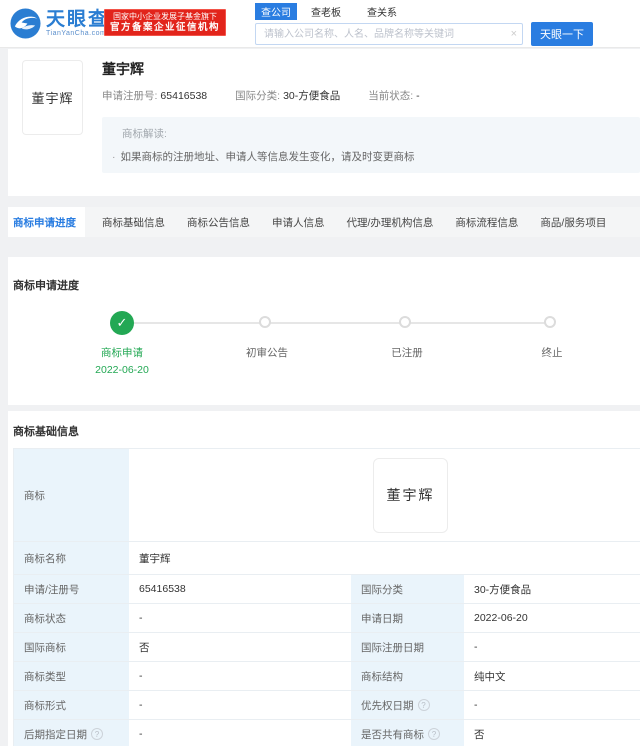 This screenshot has height=746, width=640. Describe the element at coordinates (552, 353) in the screenshot. I see `step-label: 终止` at that location.